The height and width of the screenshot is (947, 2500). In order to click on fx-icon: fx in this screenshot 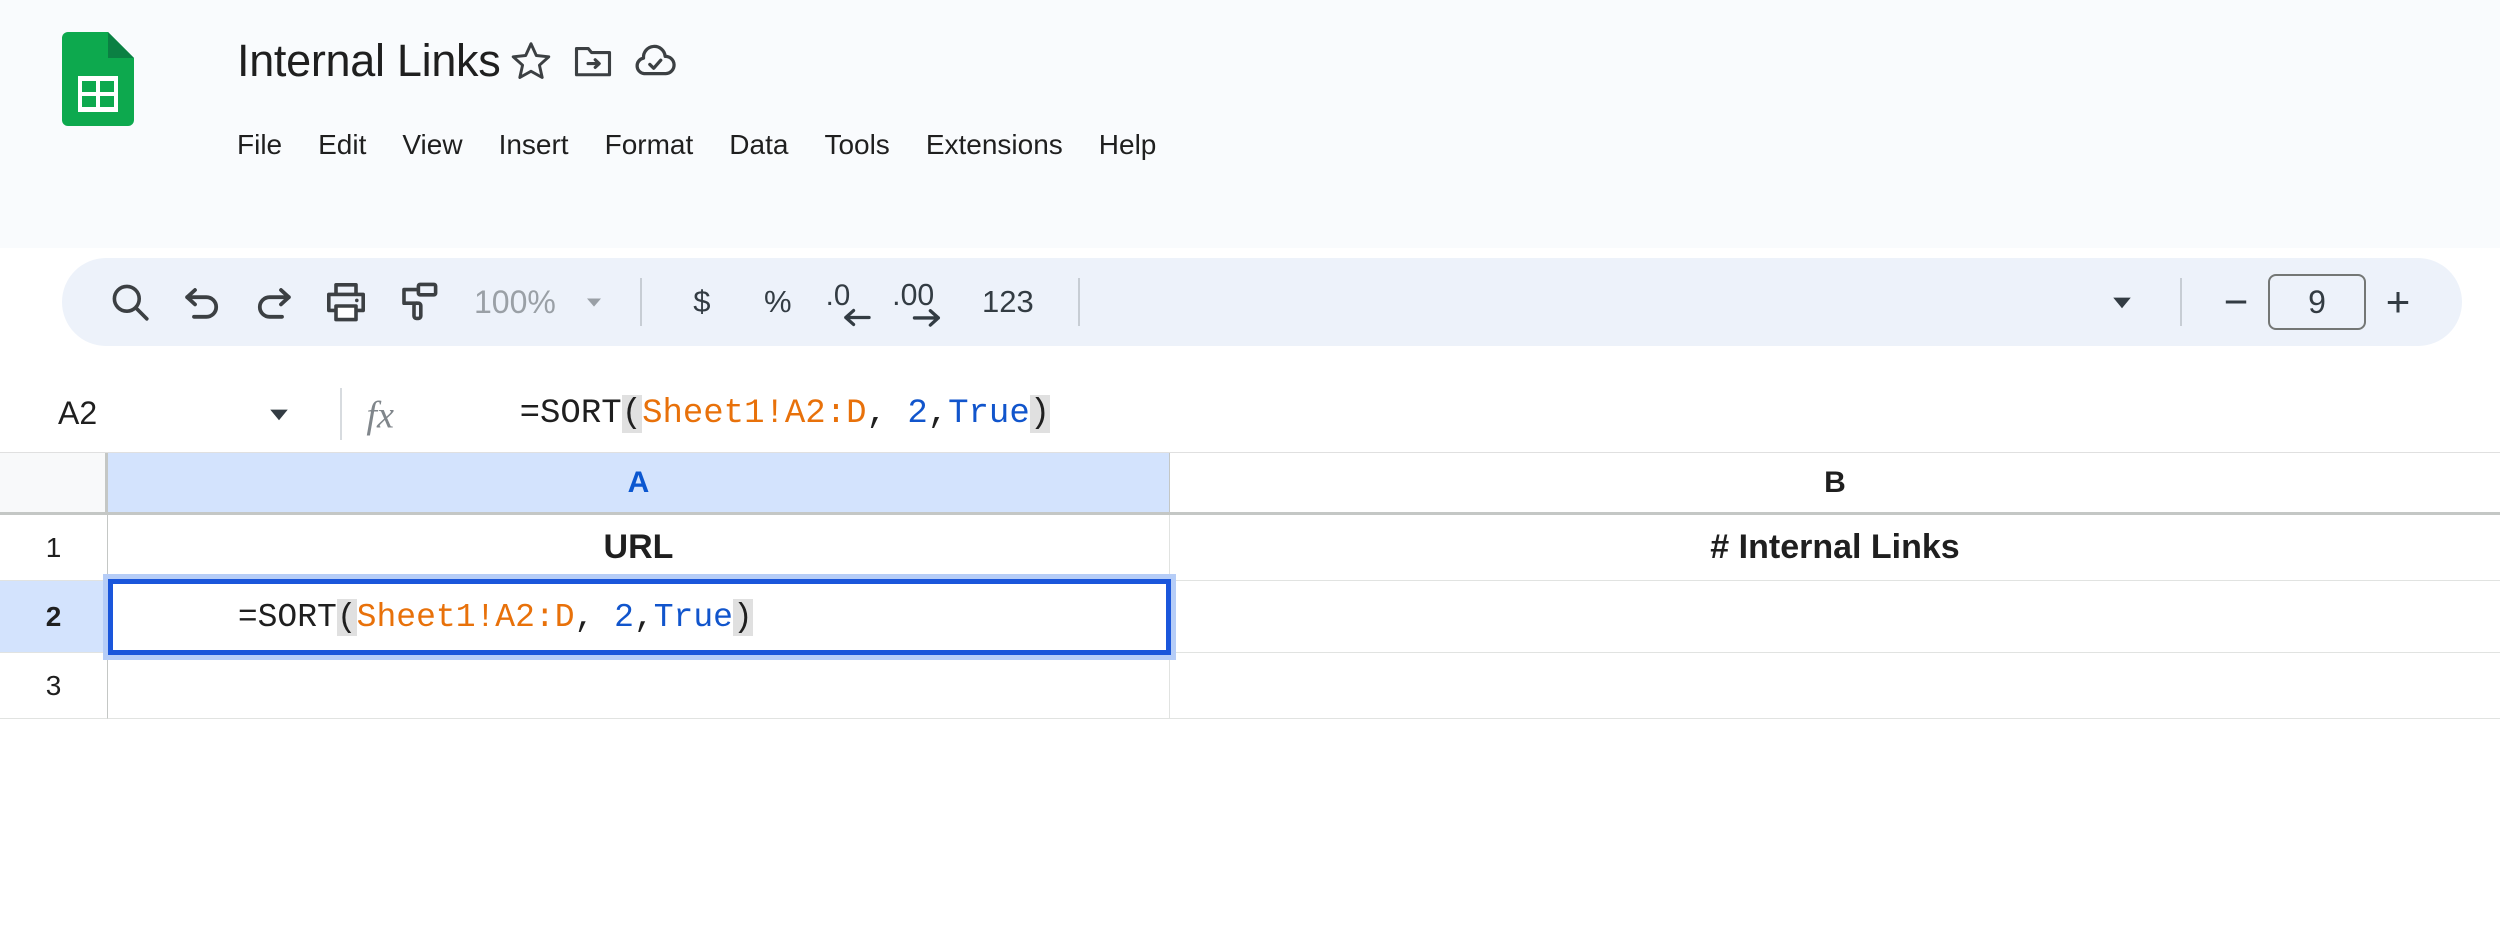, I will do `click(390, 413)`.